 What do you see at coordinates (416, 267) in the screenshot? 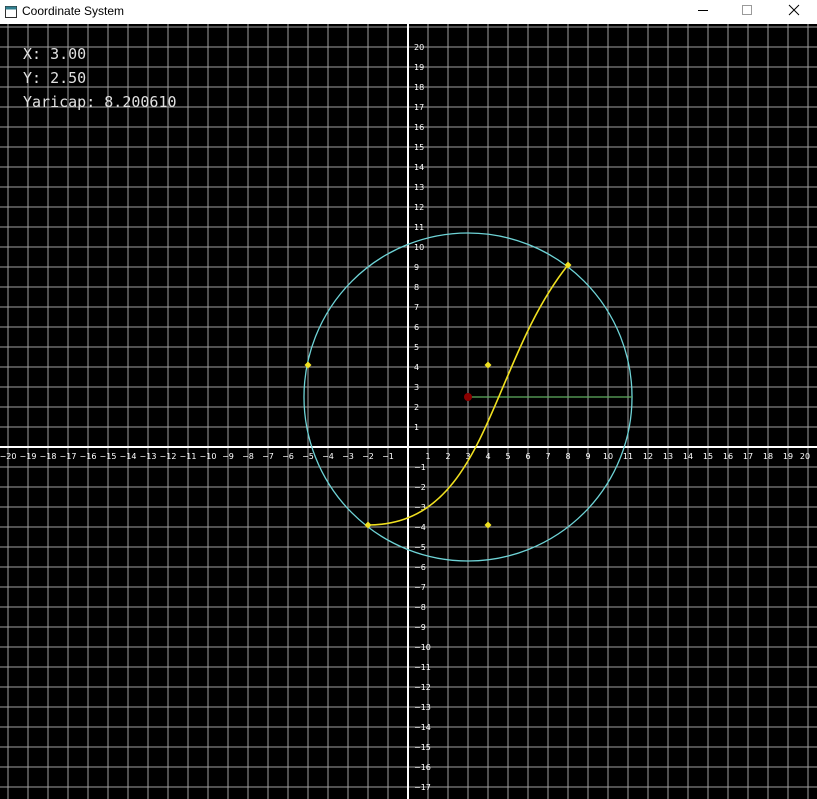
I see `y-tick-label: 9` at bounding box center [416, 267].